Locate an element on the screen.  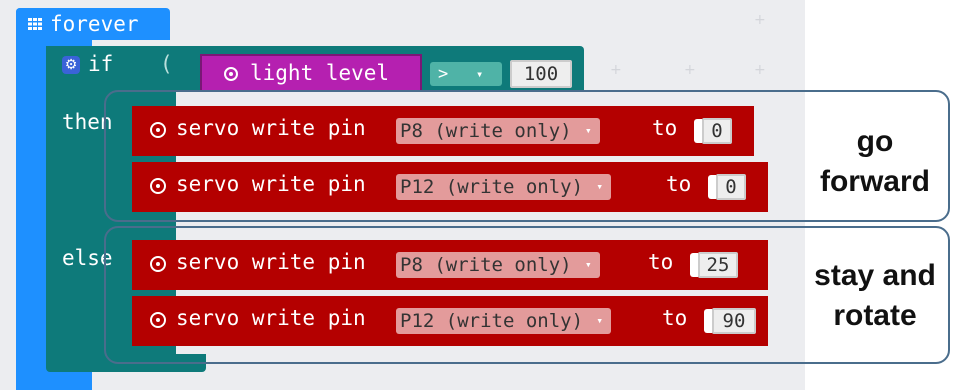
else-note-line1: stay and is located at coordinates (875, 275).